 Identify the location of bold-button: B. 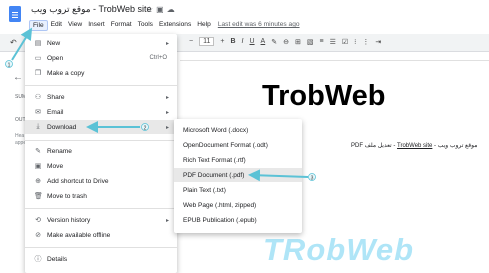
(232, 41).